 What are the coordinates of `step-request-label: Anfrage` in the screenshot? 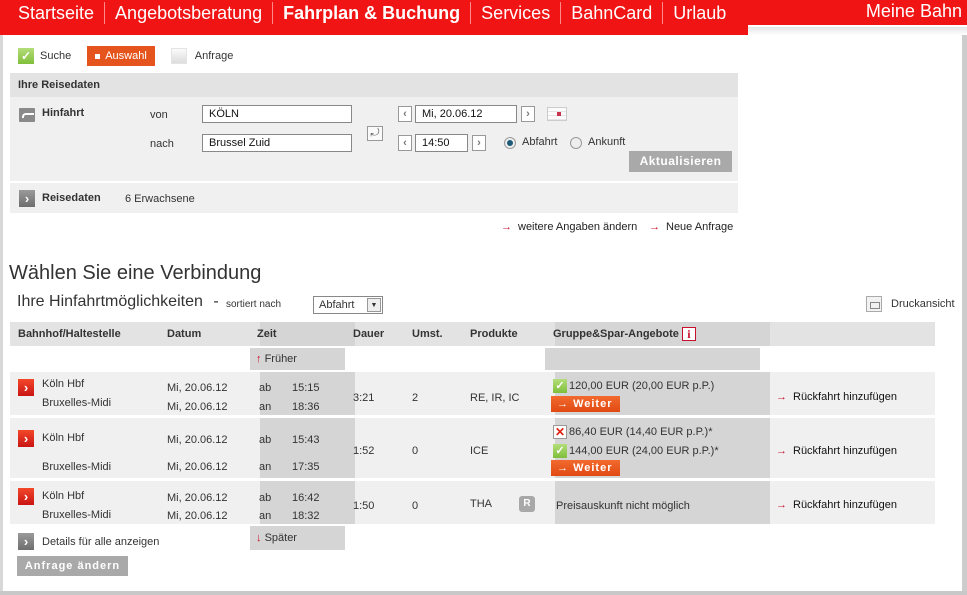 It's located at (214, 56).